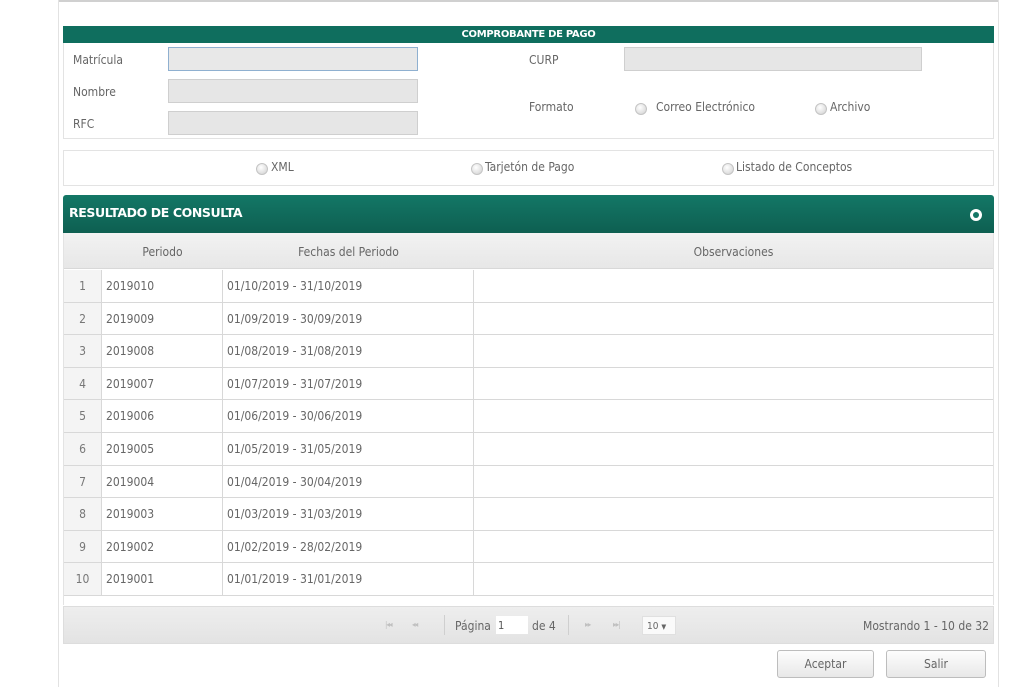 This screenshot has height=687, width=1024. Describe the element at coordinates (728, 169) in the screenshot. I see `listado-radio` at that location.